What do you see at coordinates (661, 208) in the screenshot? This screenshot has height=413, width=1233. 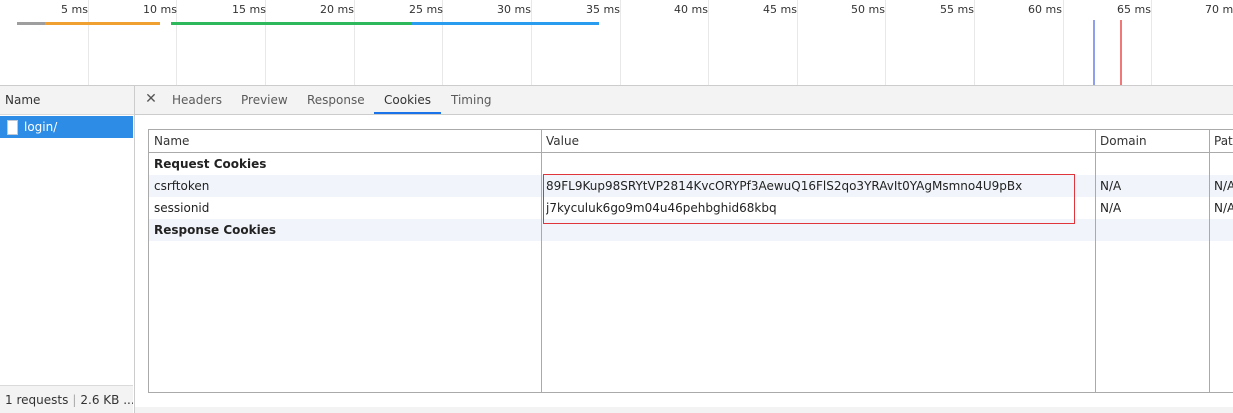 I see `cookie-value: j7kyculuk6go9m04u46pehbghid68kbq` at bounding box center [661, 208].